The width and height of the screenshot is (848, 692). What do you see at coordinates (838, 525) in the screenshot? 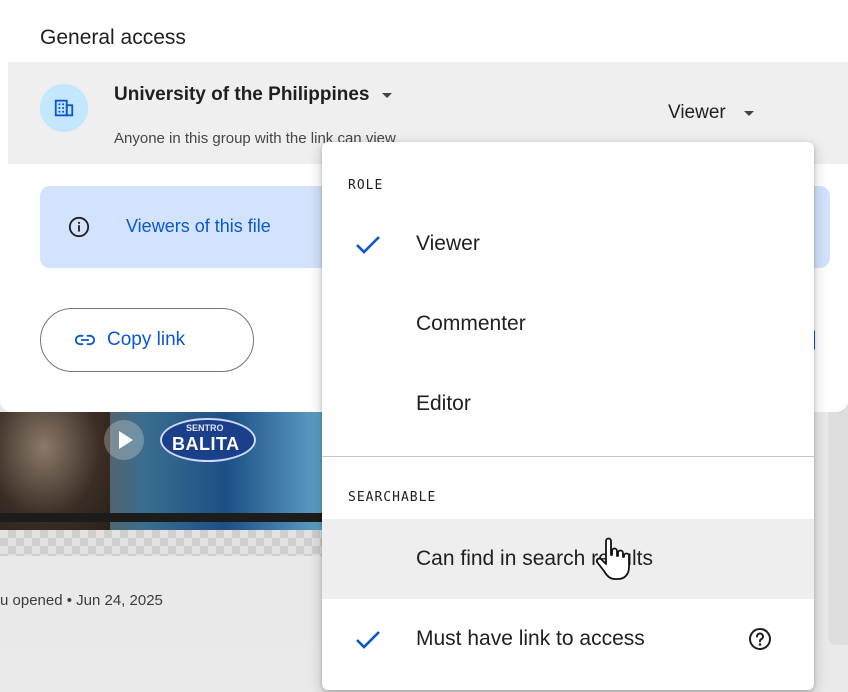
I see `background-card` at bounding box center [838, 525].